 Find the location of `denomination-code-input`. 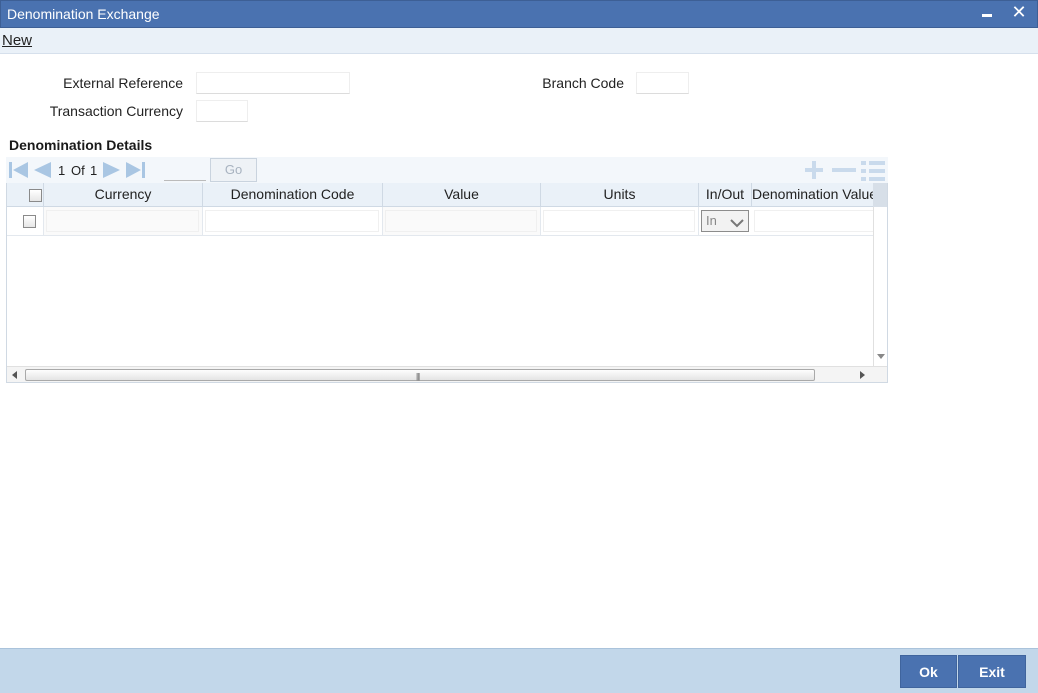

denomination-code-input is located at coordinates (292, 221).